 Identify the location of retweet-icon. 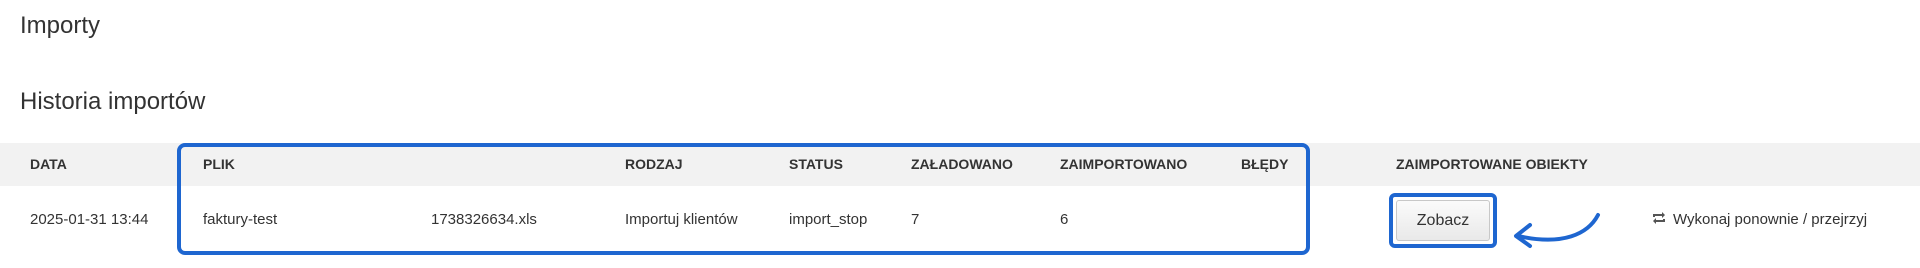
(1659, 220).